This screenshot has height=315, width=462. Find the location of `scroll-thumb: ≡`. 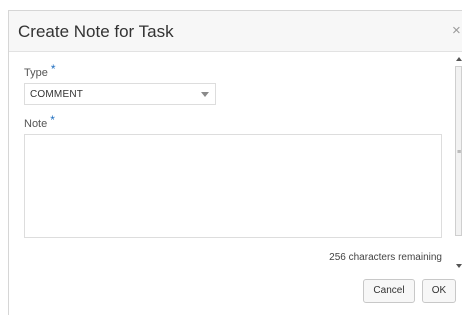

scroll-thumb: ≡ is located at coordinates (458, 151).